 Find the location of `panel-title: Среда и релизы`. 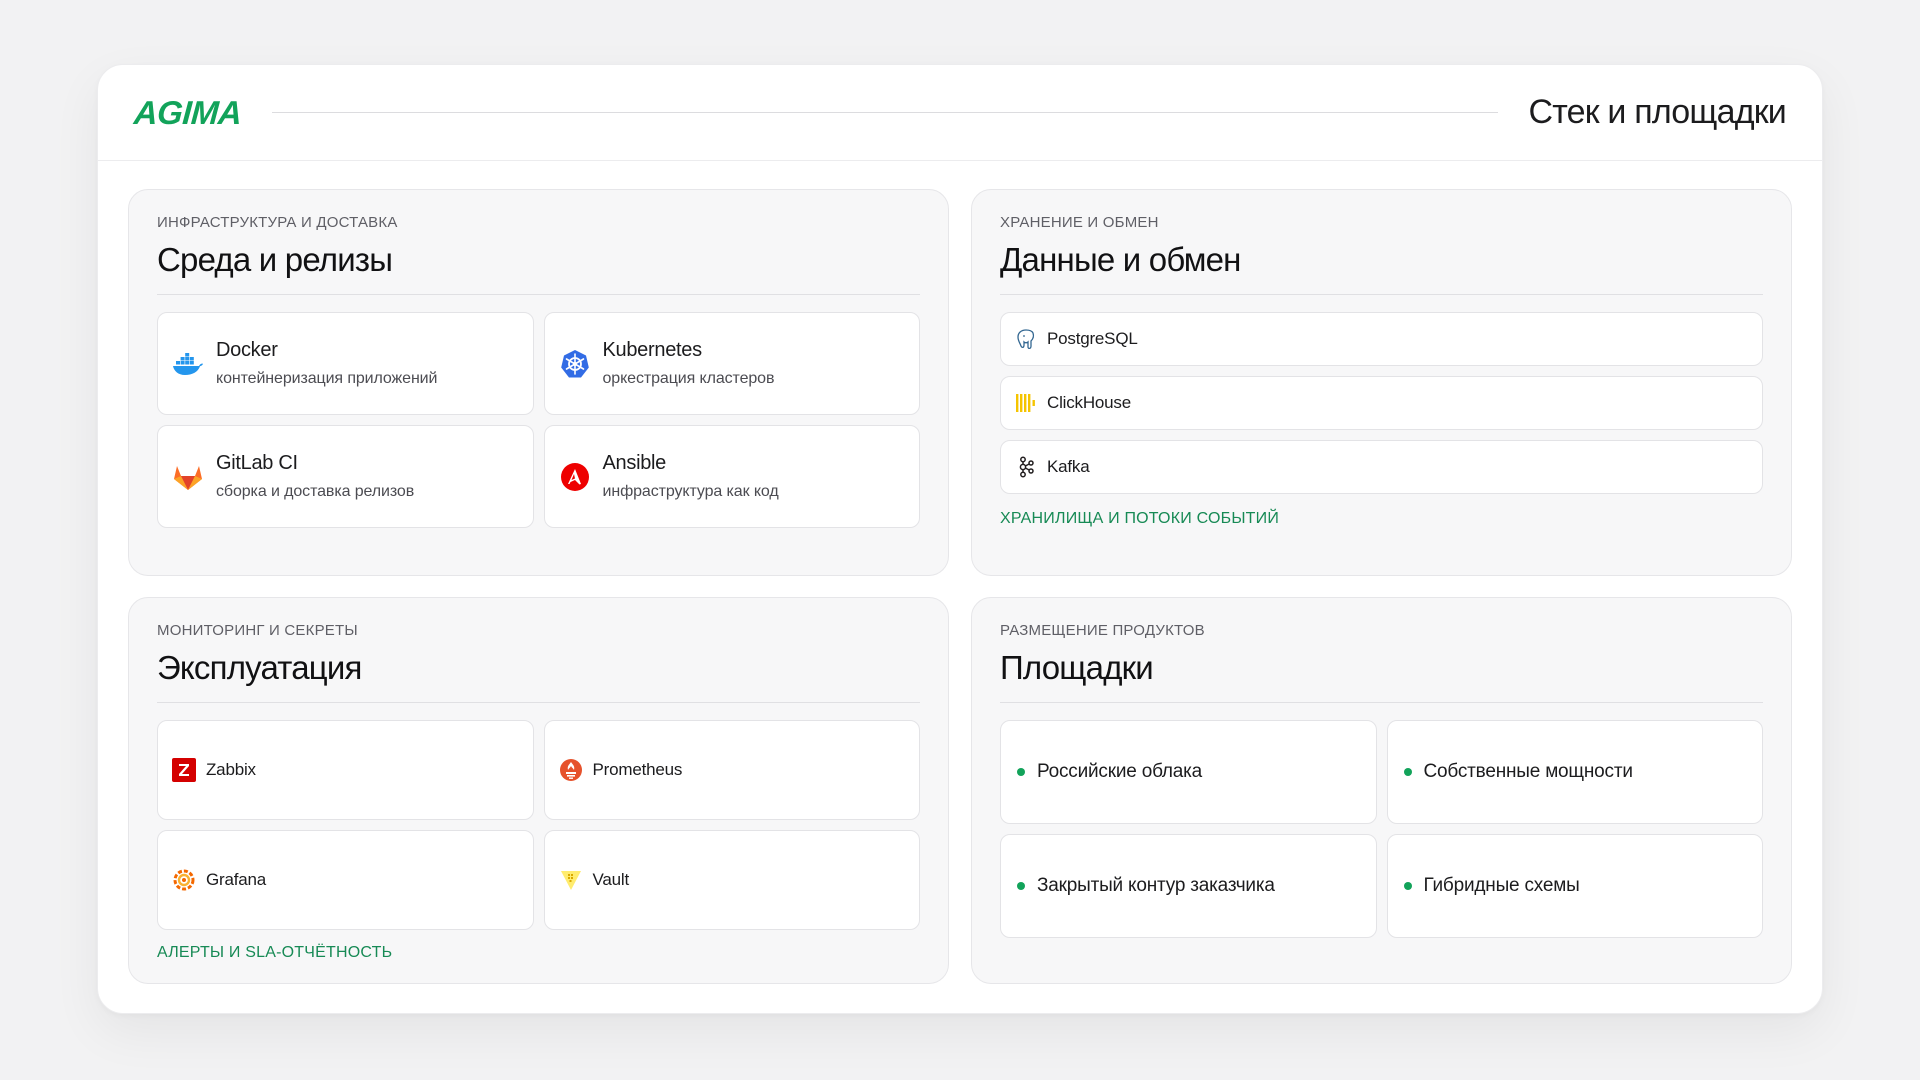

panel-title: Среда и релизы is located at coordinates (275, 259).